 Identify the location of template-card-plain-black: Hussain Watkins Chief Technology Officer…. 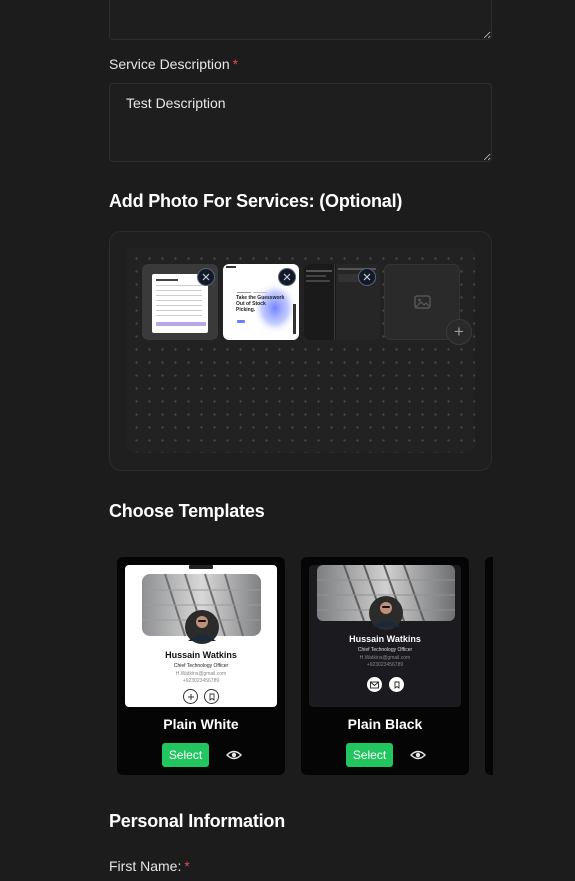
(385, 666).